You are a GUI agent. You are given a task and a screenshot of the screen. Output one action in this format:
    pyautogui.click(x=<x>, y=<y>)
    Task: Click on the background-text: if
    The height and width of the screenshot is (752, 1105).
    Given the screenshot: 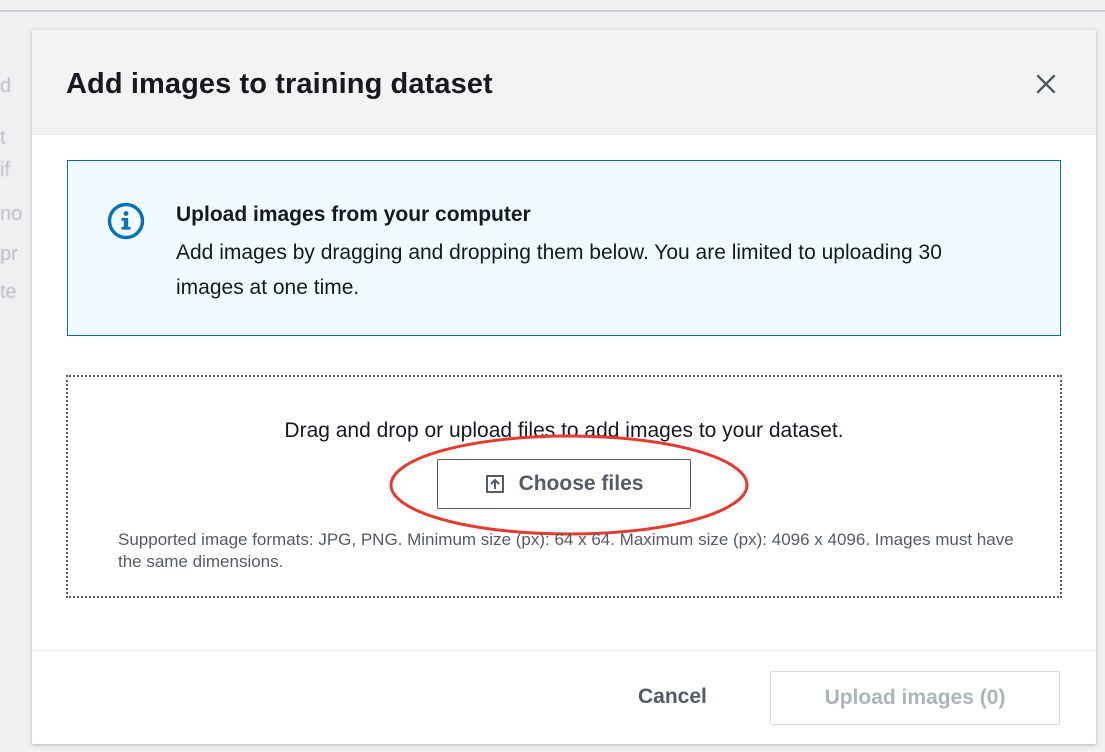 What is the action you would take?
    pyautogui.click(x=5, y=170)
    